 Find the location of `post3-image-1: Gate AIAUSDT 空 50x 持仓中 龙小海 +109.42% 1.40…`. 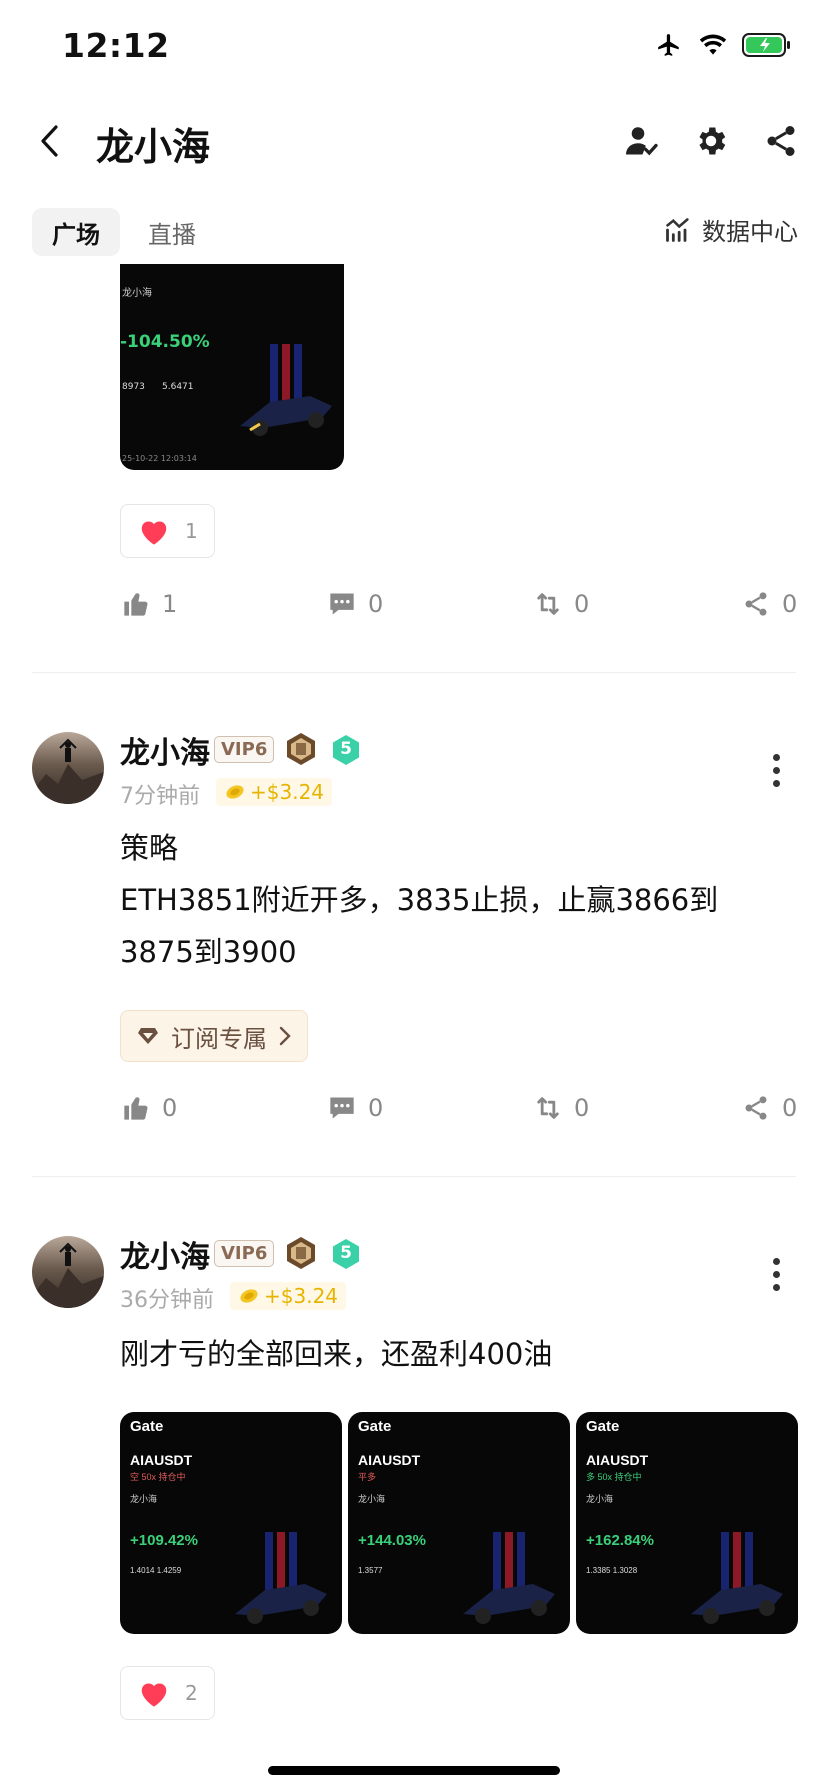

post3-image-1: Gate AIAUSDT 空 50x 持仓中 龙小海 +109.42% 1.40… is located at coordinates (231, 1523).